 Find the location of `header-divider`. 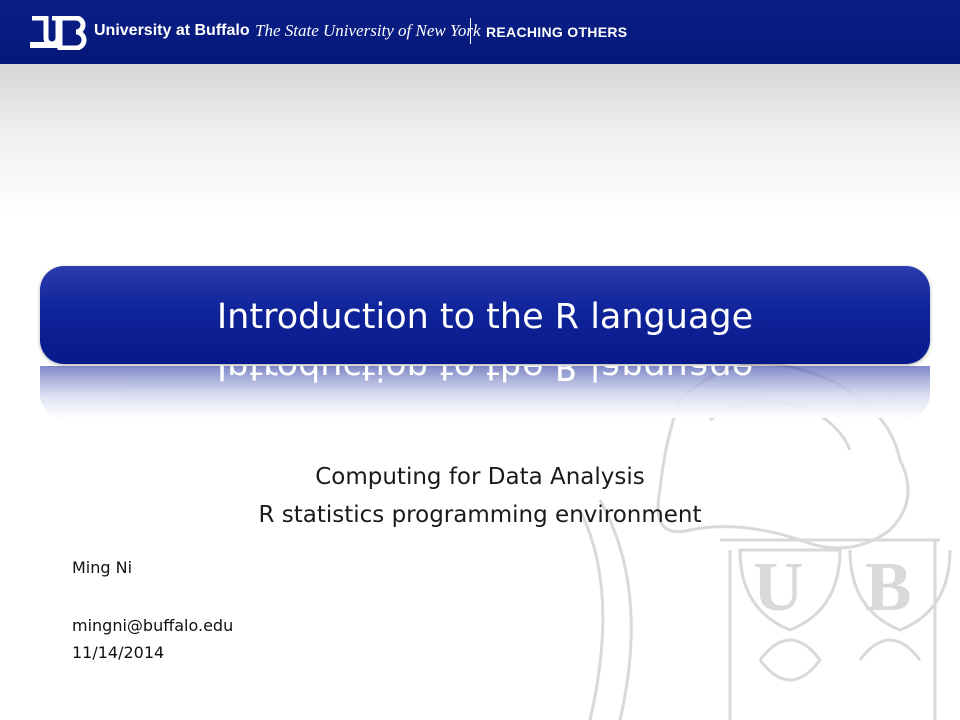

header-divider is located at coordinates (470, 31).